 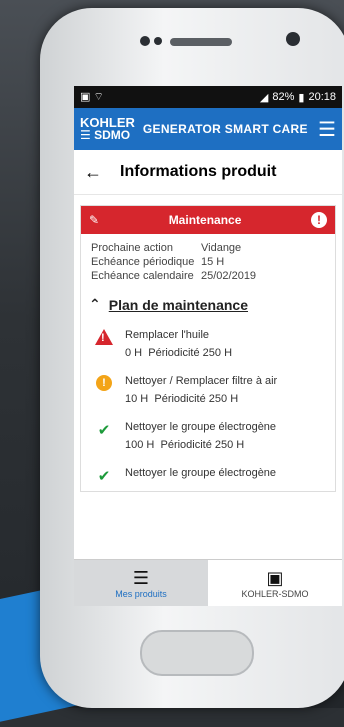 What do you see at coordinates (205, 220) in the screenshot?
I see `maintenance-title: Maintenance` at bounding box center [205, 220].